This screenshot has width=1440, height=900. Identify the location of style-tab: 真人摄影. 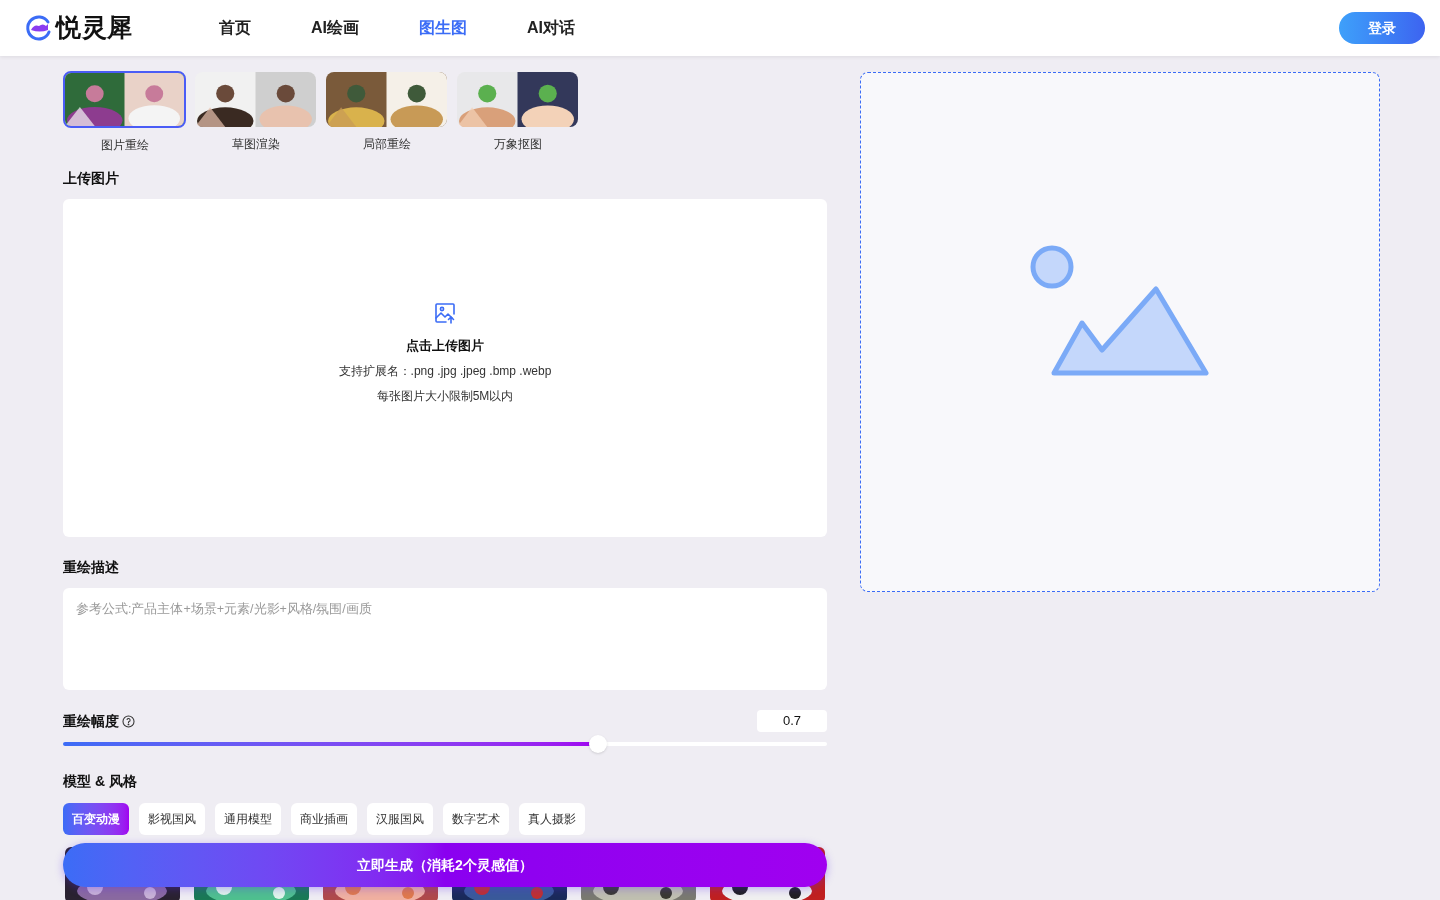
(552, 819).